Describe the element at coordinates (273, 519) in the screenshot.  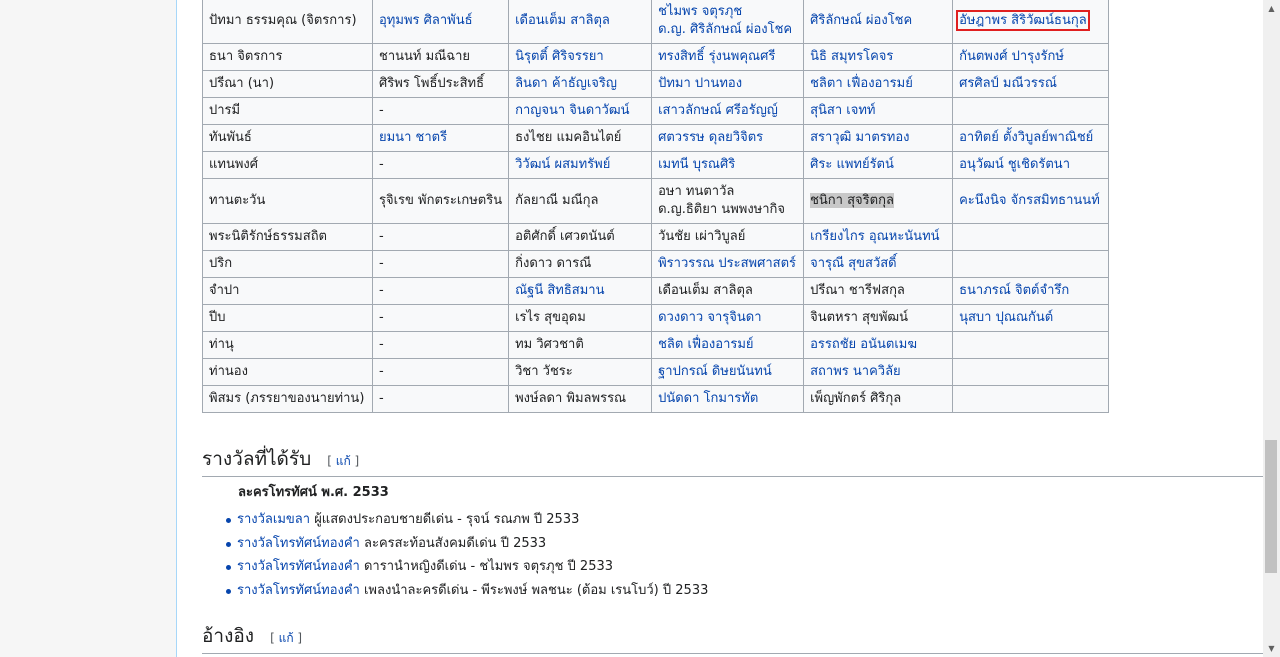
I see `award-link: รางวัลเมขลา` at that location.